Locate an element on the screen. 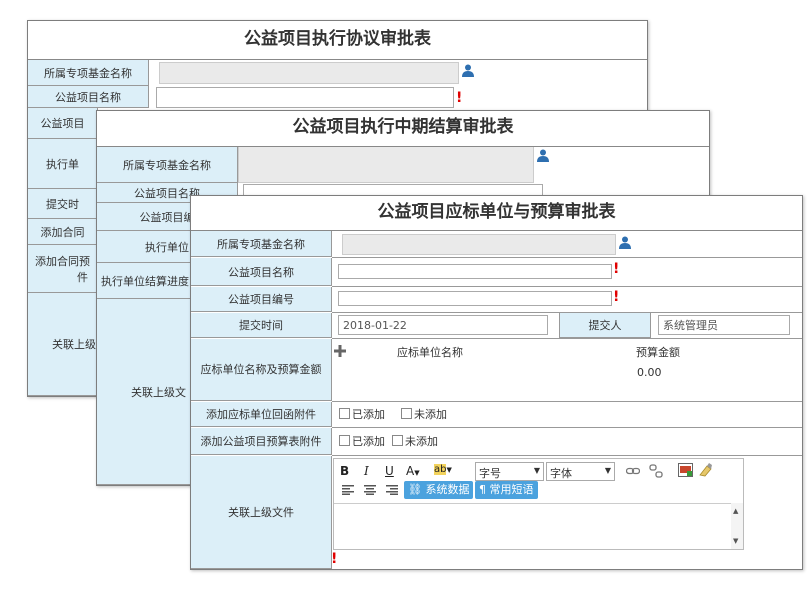 The width and height of the screenshot is (807, 591). form1-label-project-name: 公益项目名称 is located at coordinates (88, 97).